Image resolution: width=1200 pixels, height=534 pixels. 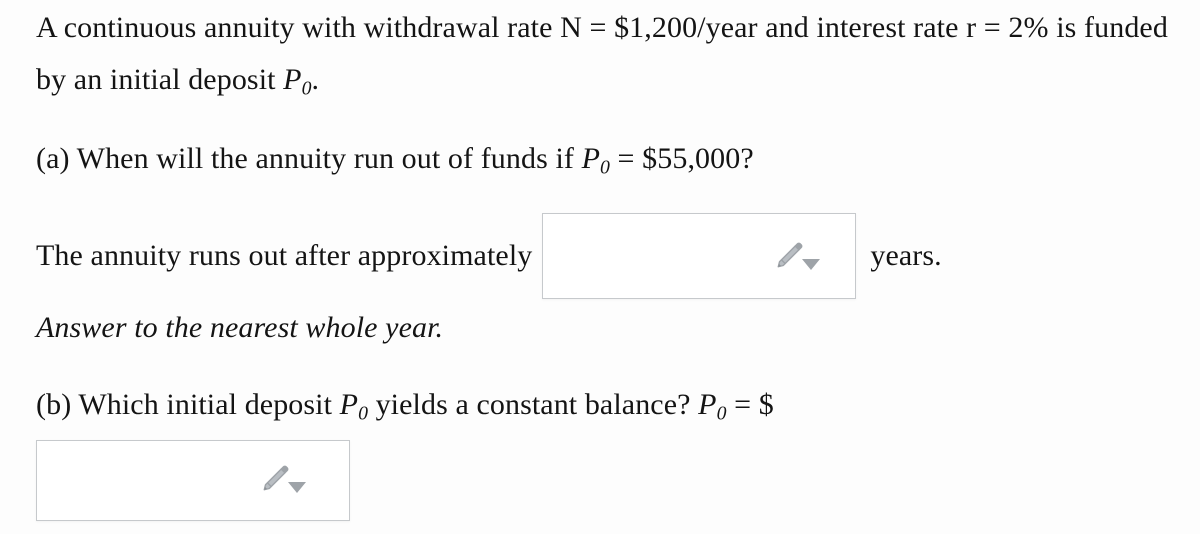 What do you see at coordinates (363, 413) in the screenshot?
I see `question-b-symbol-subscript: 0` at bounding box center [363, 413].